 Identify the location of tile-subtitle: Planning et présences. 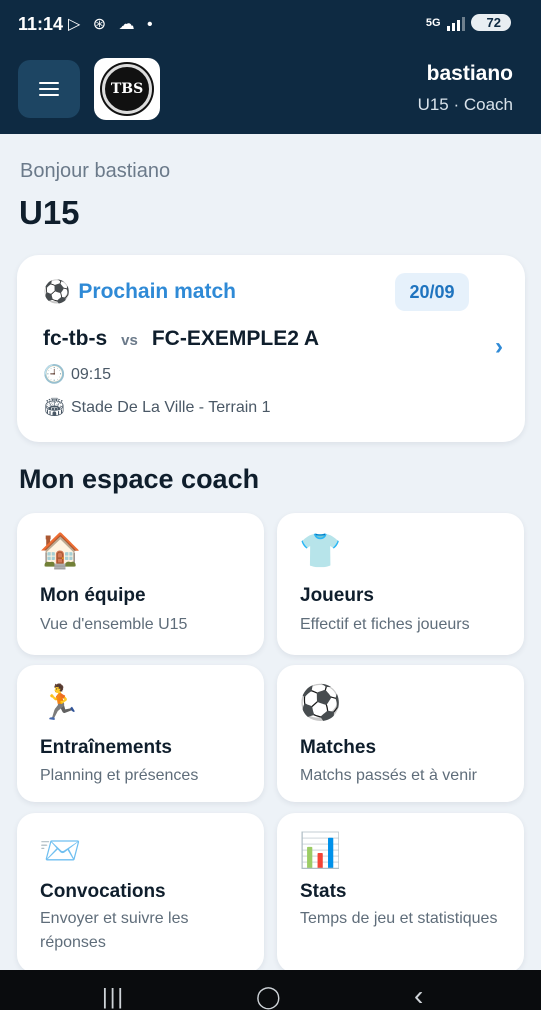
(119, 775).